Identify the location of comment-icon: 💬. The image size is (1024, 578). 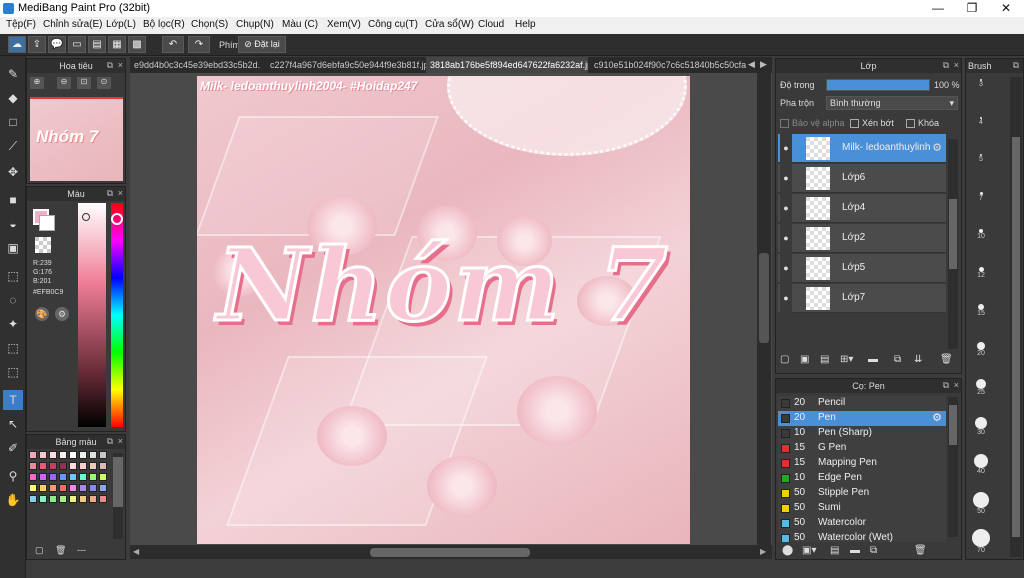
(57, 44).